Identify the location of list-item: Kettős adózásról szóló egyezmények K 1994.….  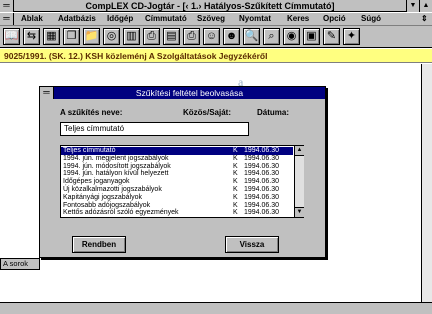
(177, 213).